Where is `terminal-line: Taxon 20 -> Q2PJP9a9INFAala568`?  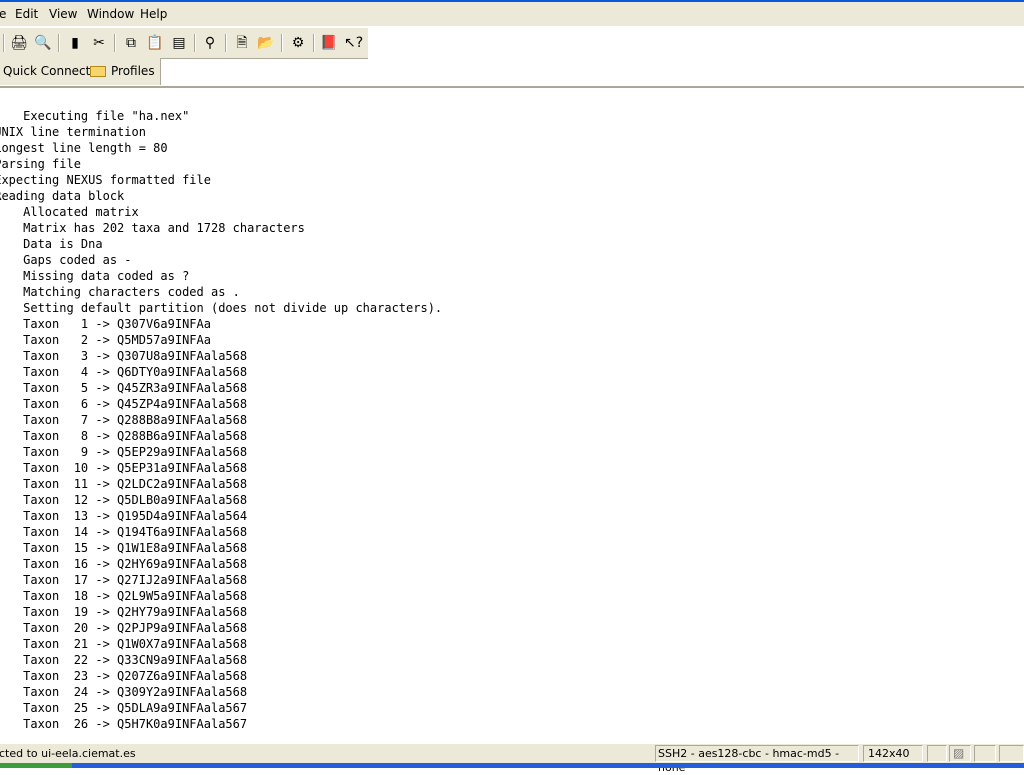 terminal-line: Taxon 20 -> Q2PJP9a9INFAala568 is located at coordinates (124, 628).